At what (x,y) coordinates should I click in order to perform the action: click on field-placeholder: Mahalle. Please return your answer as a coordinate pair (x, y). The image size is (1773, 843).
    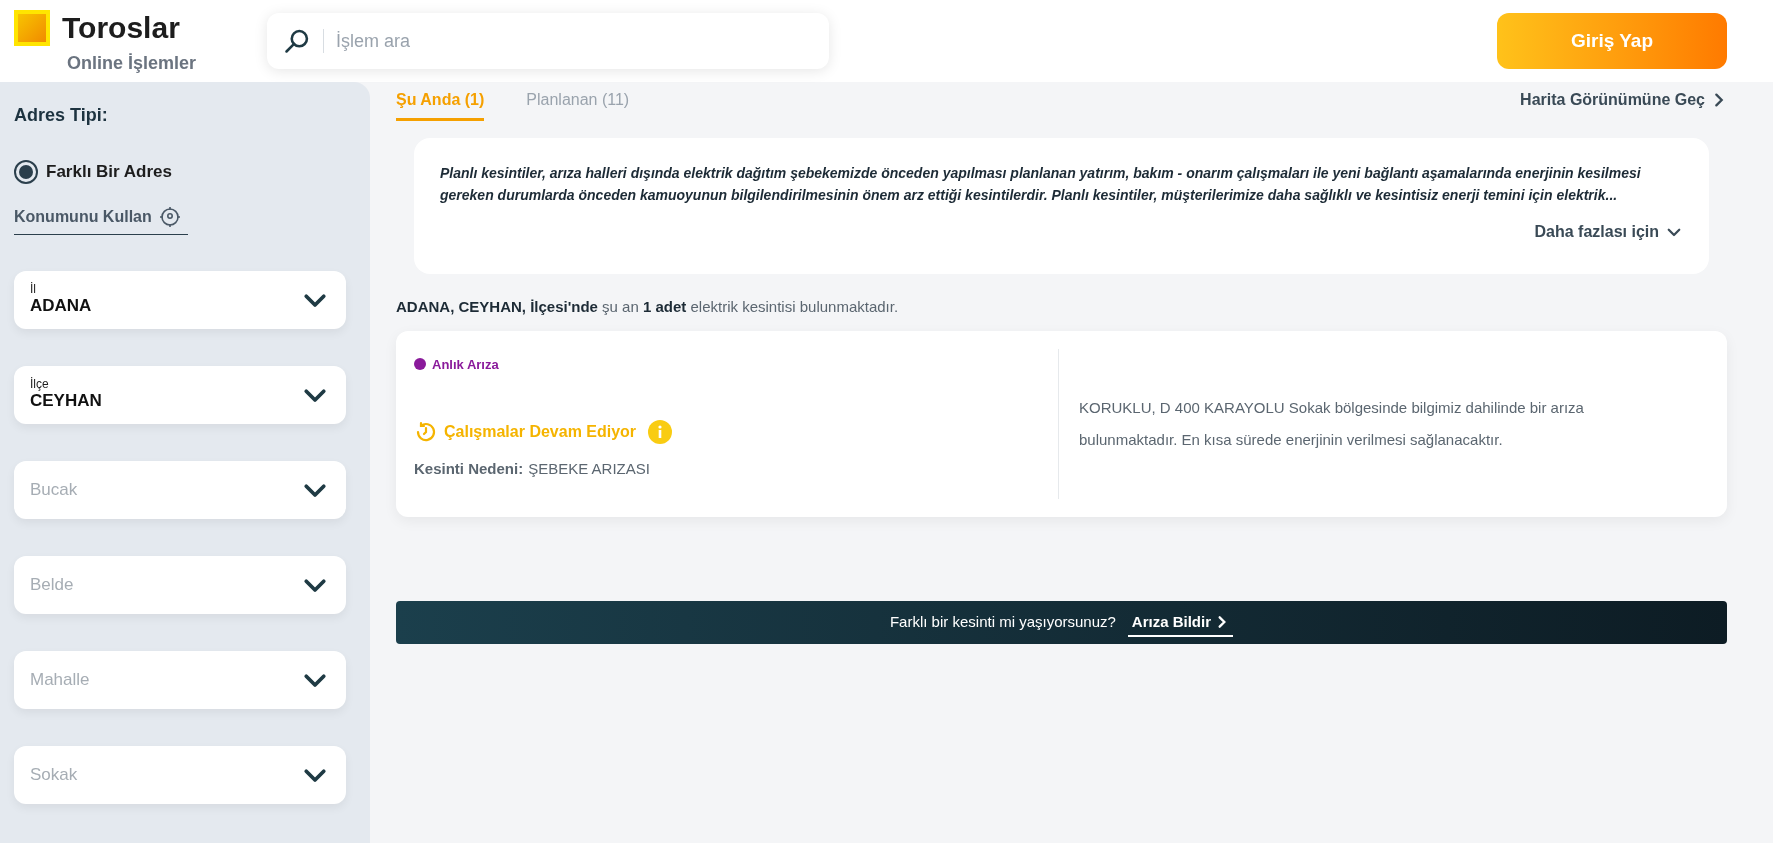
    Looking at the image, I should click on (60, 679).